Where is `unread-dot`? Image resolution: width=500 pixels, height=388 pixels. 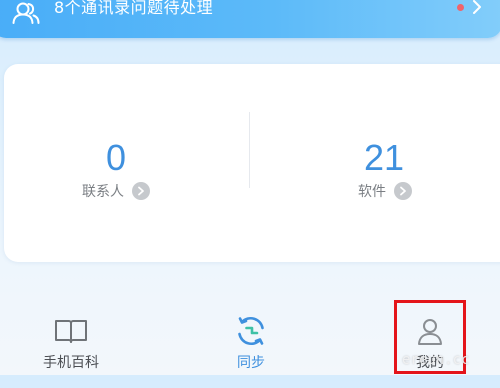
unread-dot is located at coordinates (460, 7).